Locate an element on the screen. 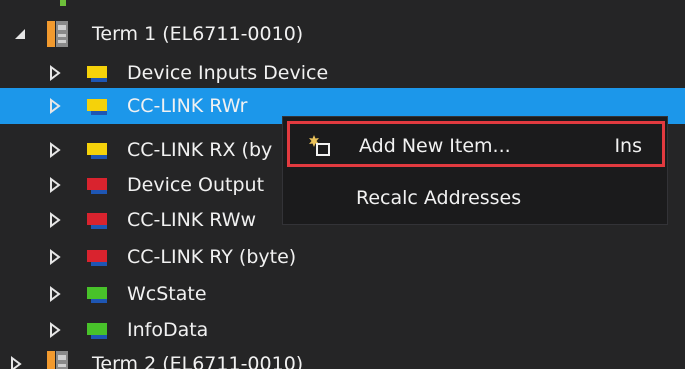 This screenshot has width=685, height=369. tree-item-term-2: Term 2 (EL6711-0010) is located at coordinates (342, 357).